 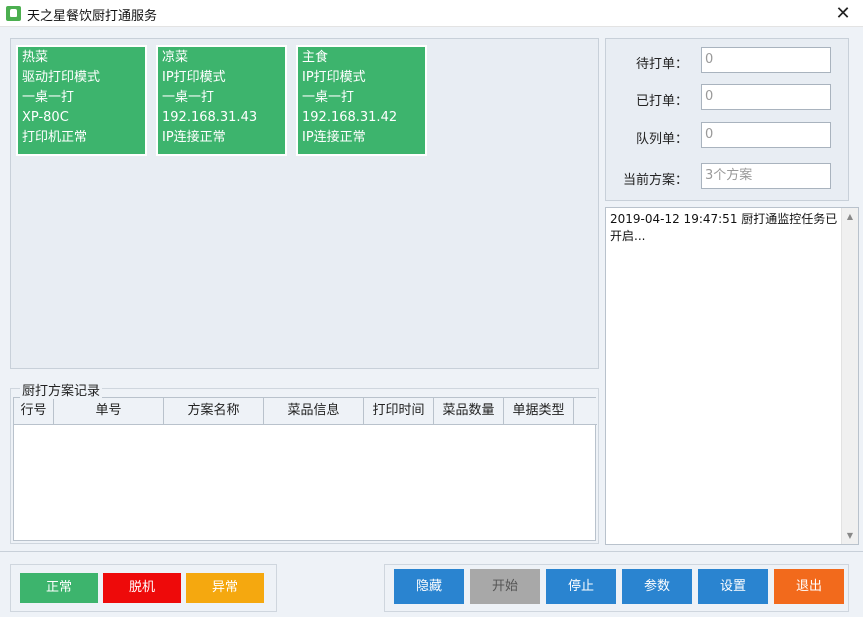 What do you see at coordinates (399, 411) in the screenshot?
I see `column-header-print-time: 打印时间` at bounding box center [399, 411].